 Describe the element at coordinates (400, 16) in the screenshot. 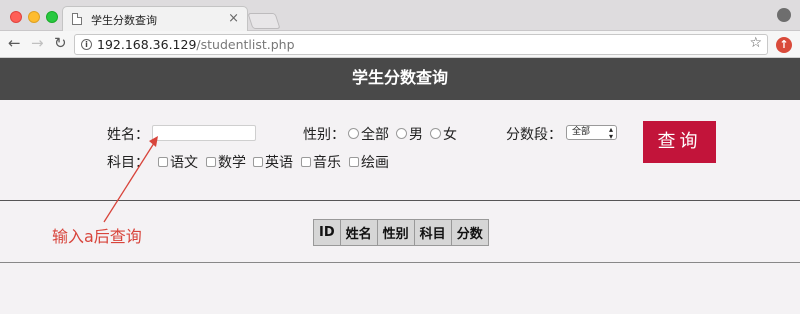

I see `browser-tab-bar: 学生分数查询 ×` at that location.